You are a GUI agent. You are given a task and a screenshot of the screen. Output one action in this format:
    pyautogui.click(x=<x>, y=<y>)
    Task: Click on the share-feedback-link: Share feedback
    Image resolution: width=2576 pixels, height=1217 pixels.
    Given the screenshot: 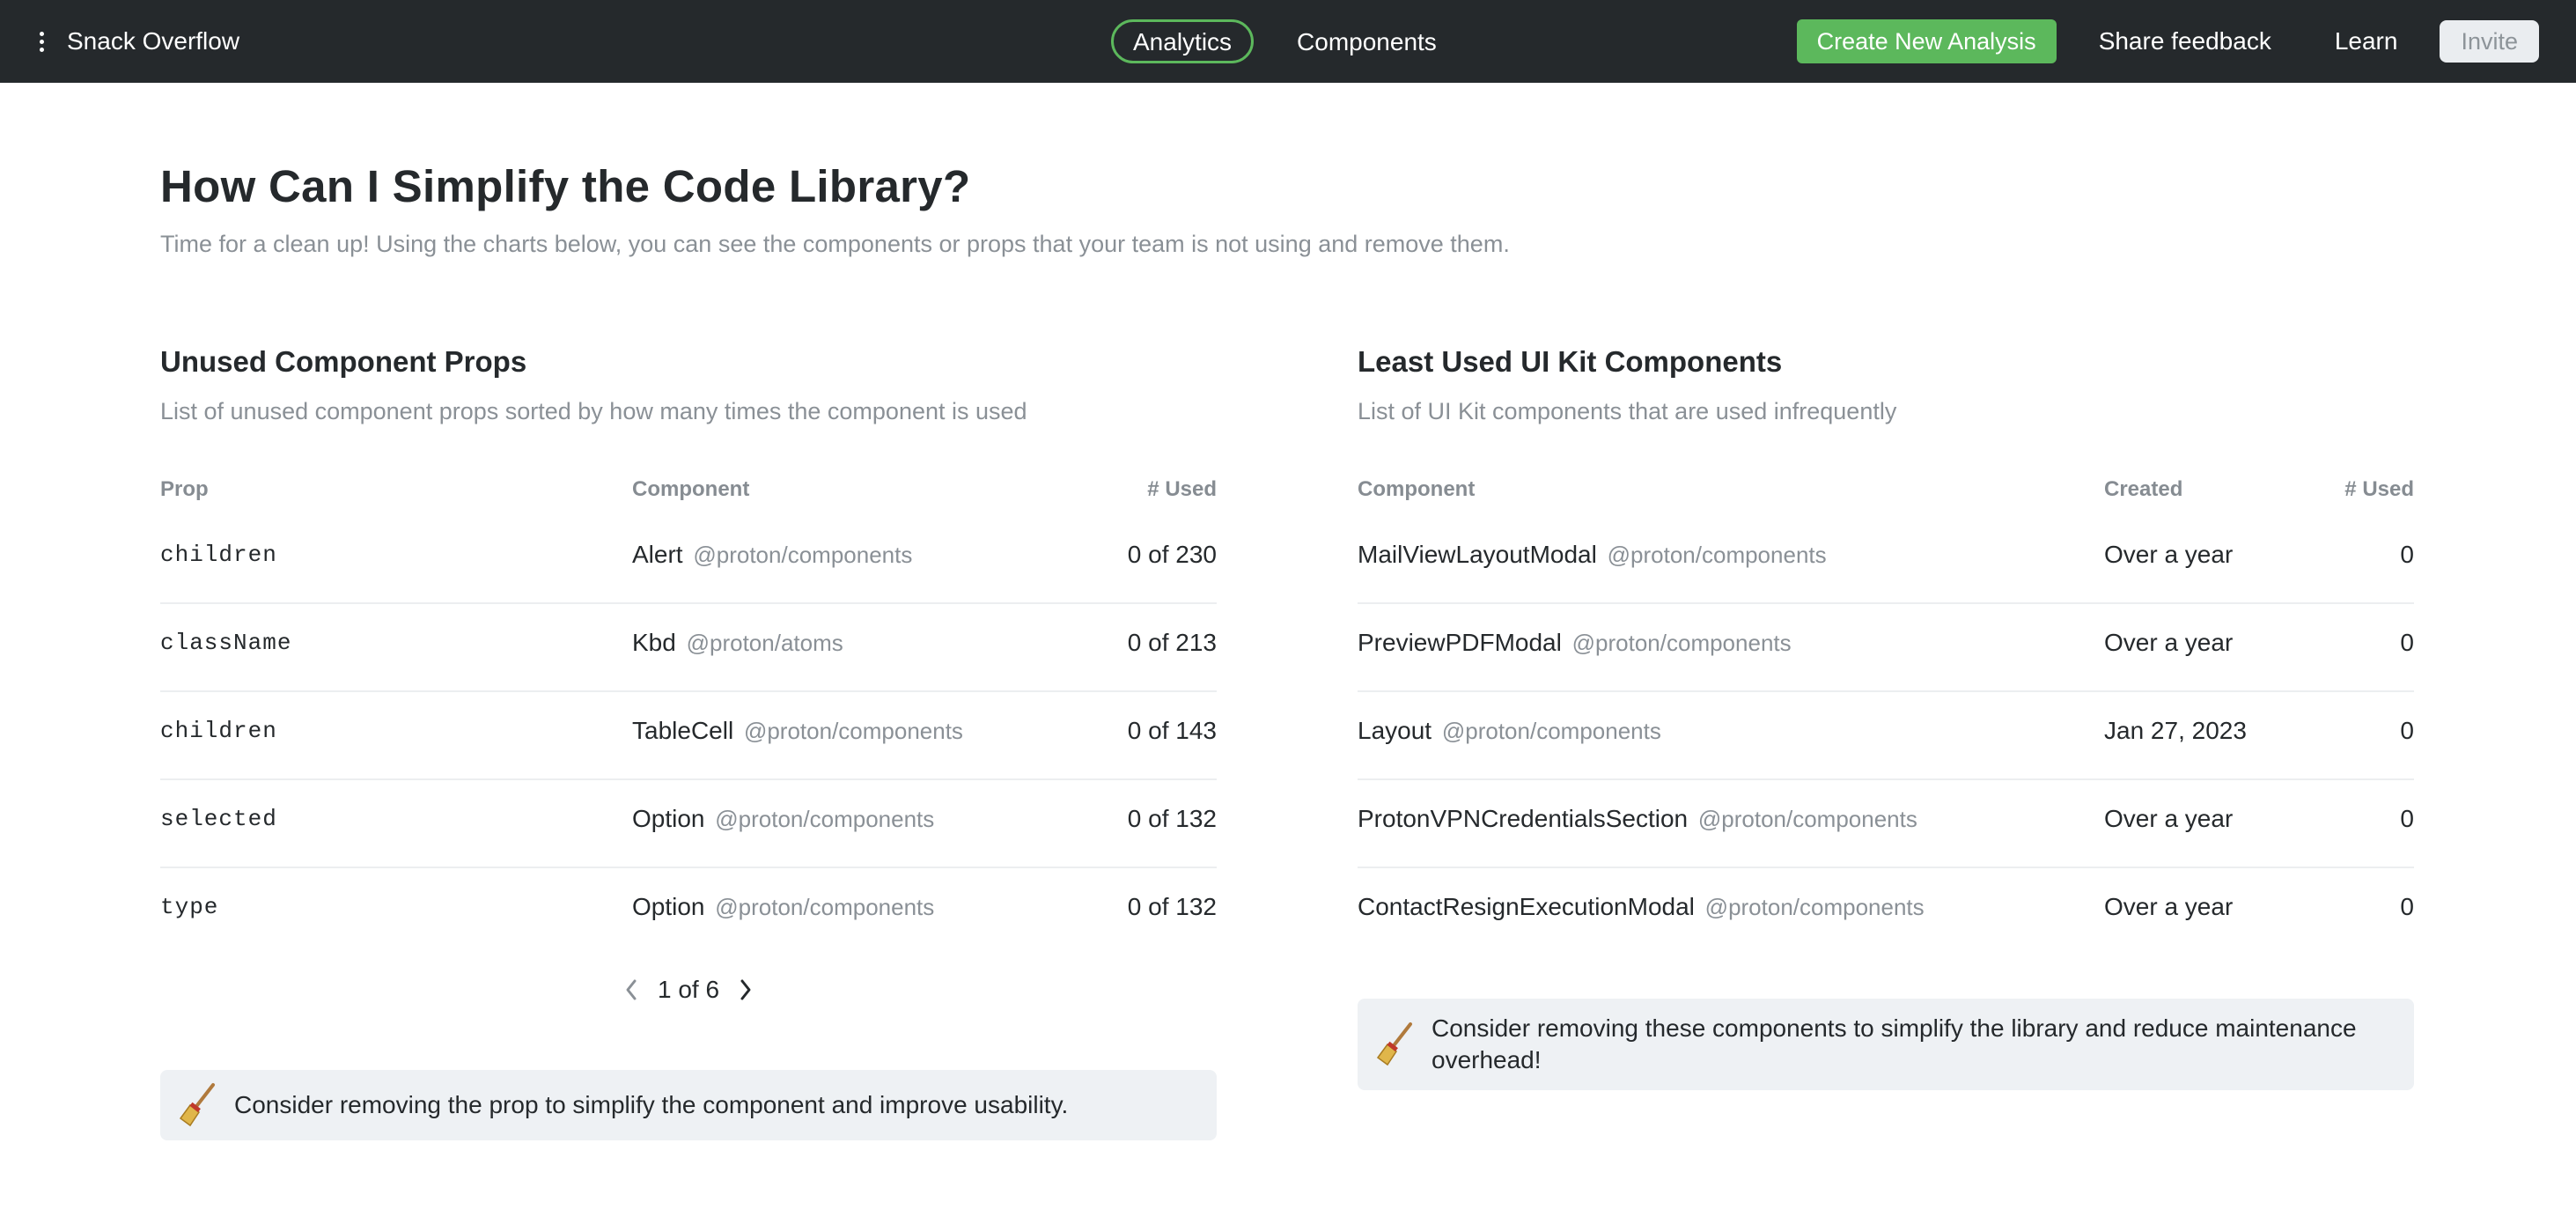 What is the action you would take?
    pyautogui.click(x=2185, y=41)
    